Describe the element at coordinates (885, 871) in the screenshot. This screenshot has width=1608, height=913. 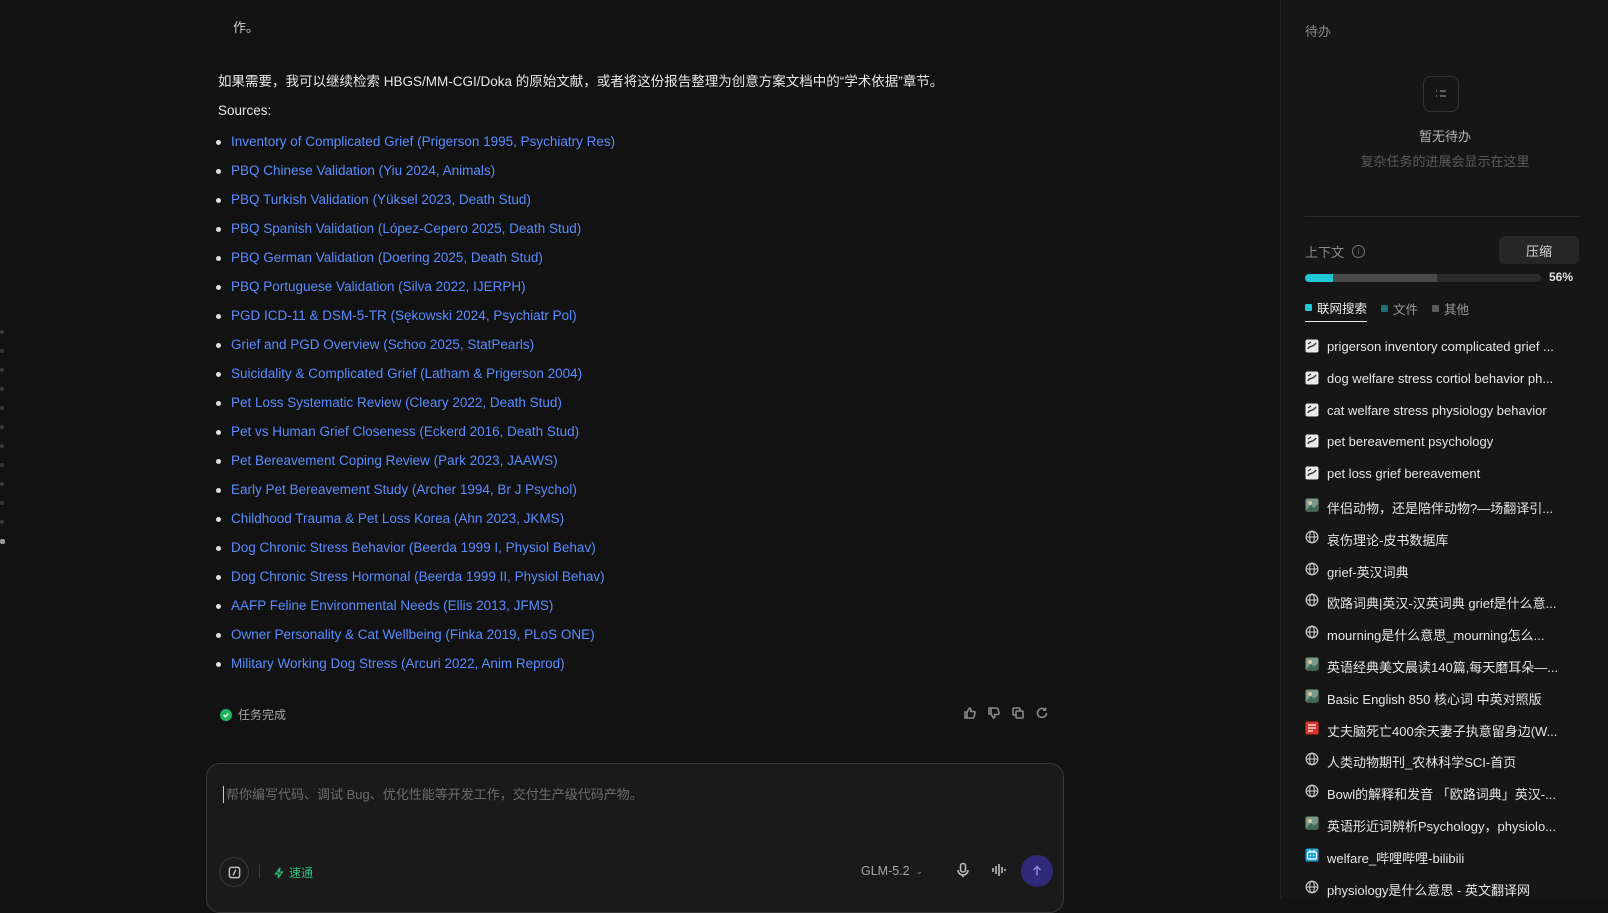
I see `model-name: GLM-5.2` at that location.